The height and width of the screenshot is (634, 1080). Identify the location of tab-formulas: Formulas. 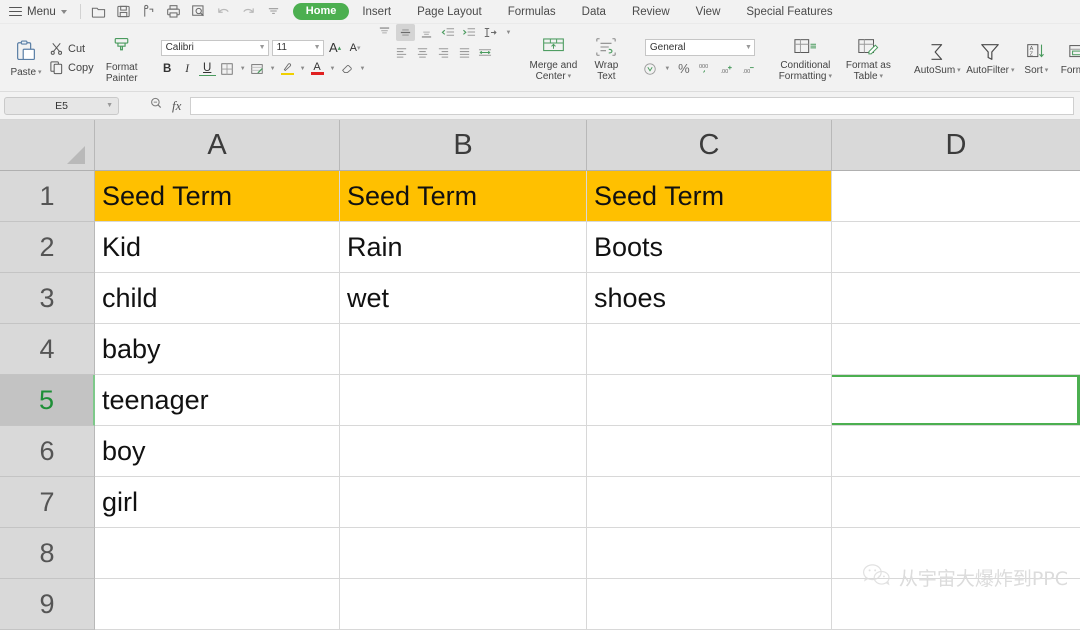
(532, 12).